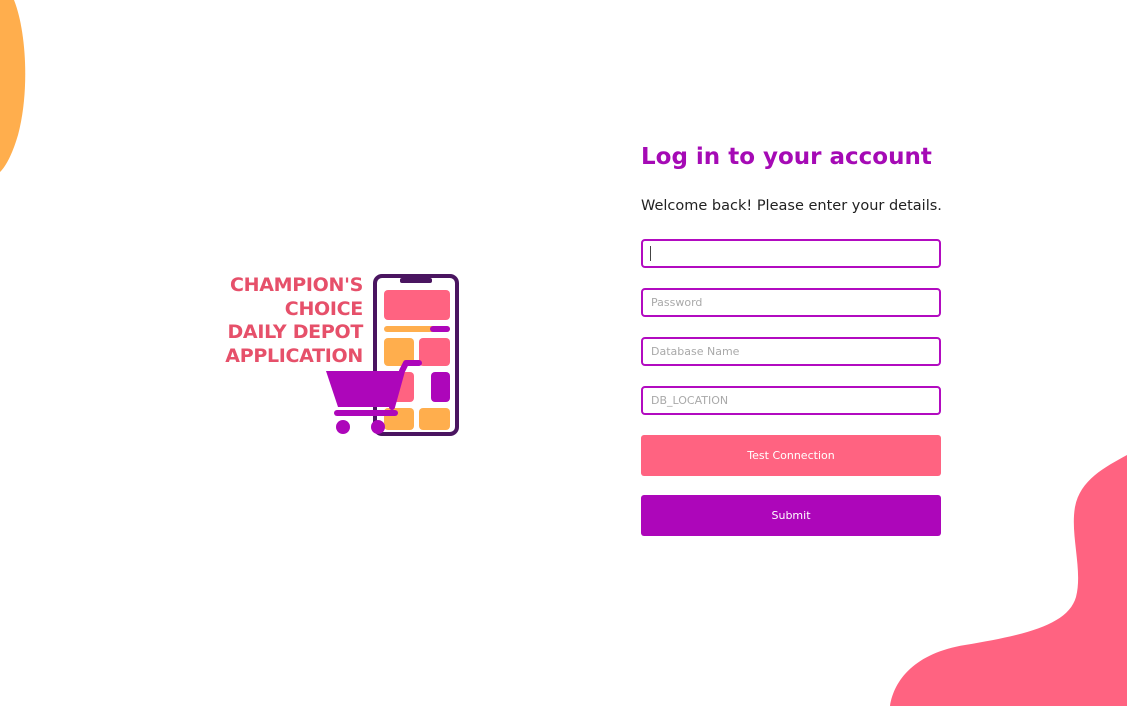 This screenshot has height=706, width=1127. What do you see at coordinates (13, 86) in the screenshot?
I see `orange-decorative-blob` at bounding box center [13, 86].